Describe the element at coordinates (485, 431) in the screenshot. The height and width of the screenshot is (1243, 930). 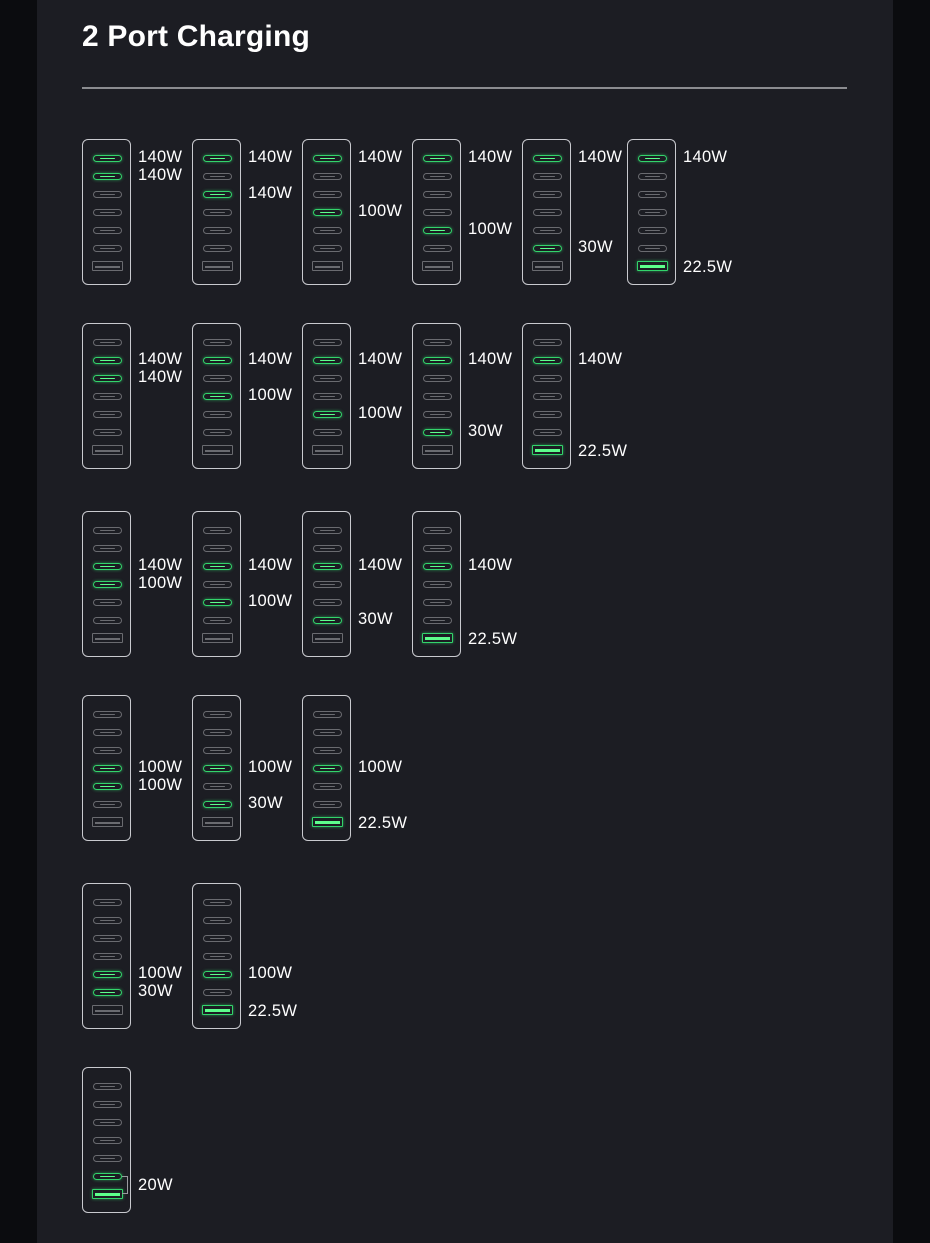
I see `wattage-label: 30W` at that location.